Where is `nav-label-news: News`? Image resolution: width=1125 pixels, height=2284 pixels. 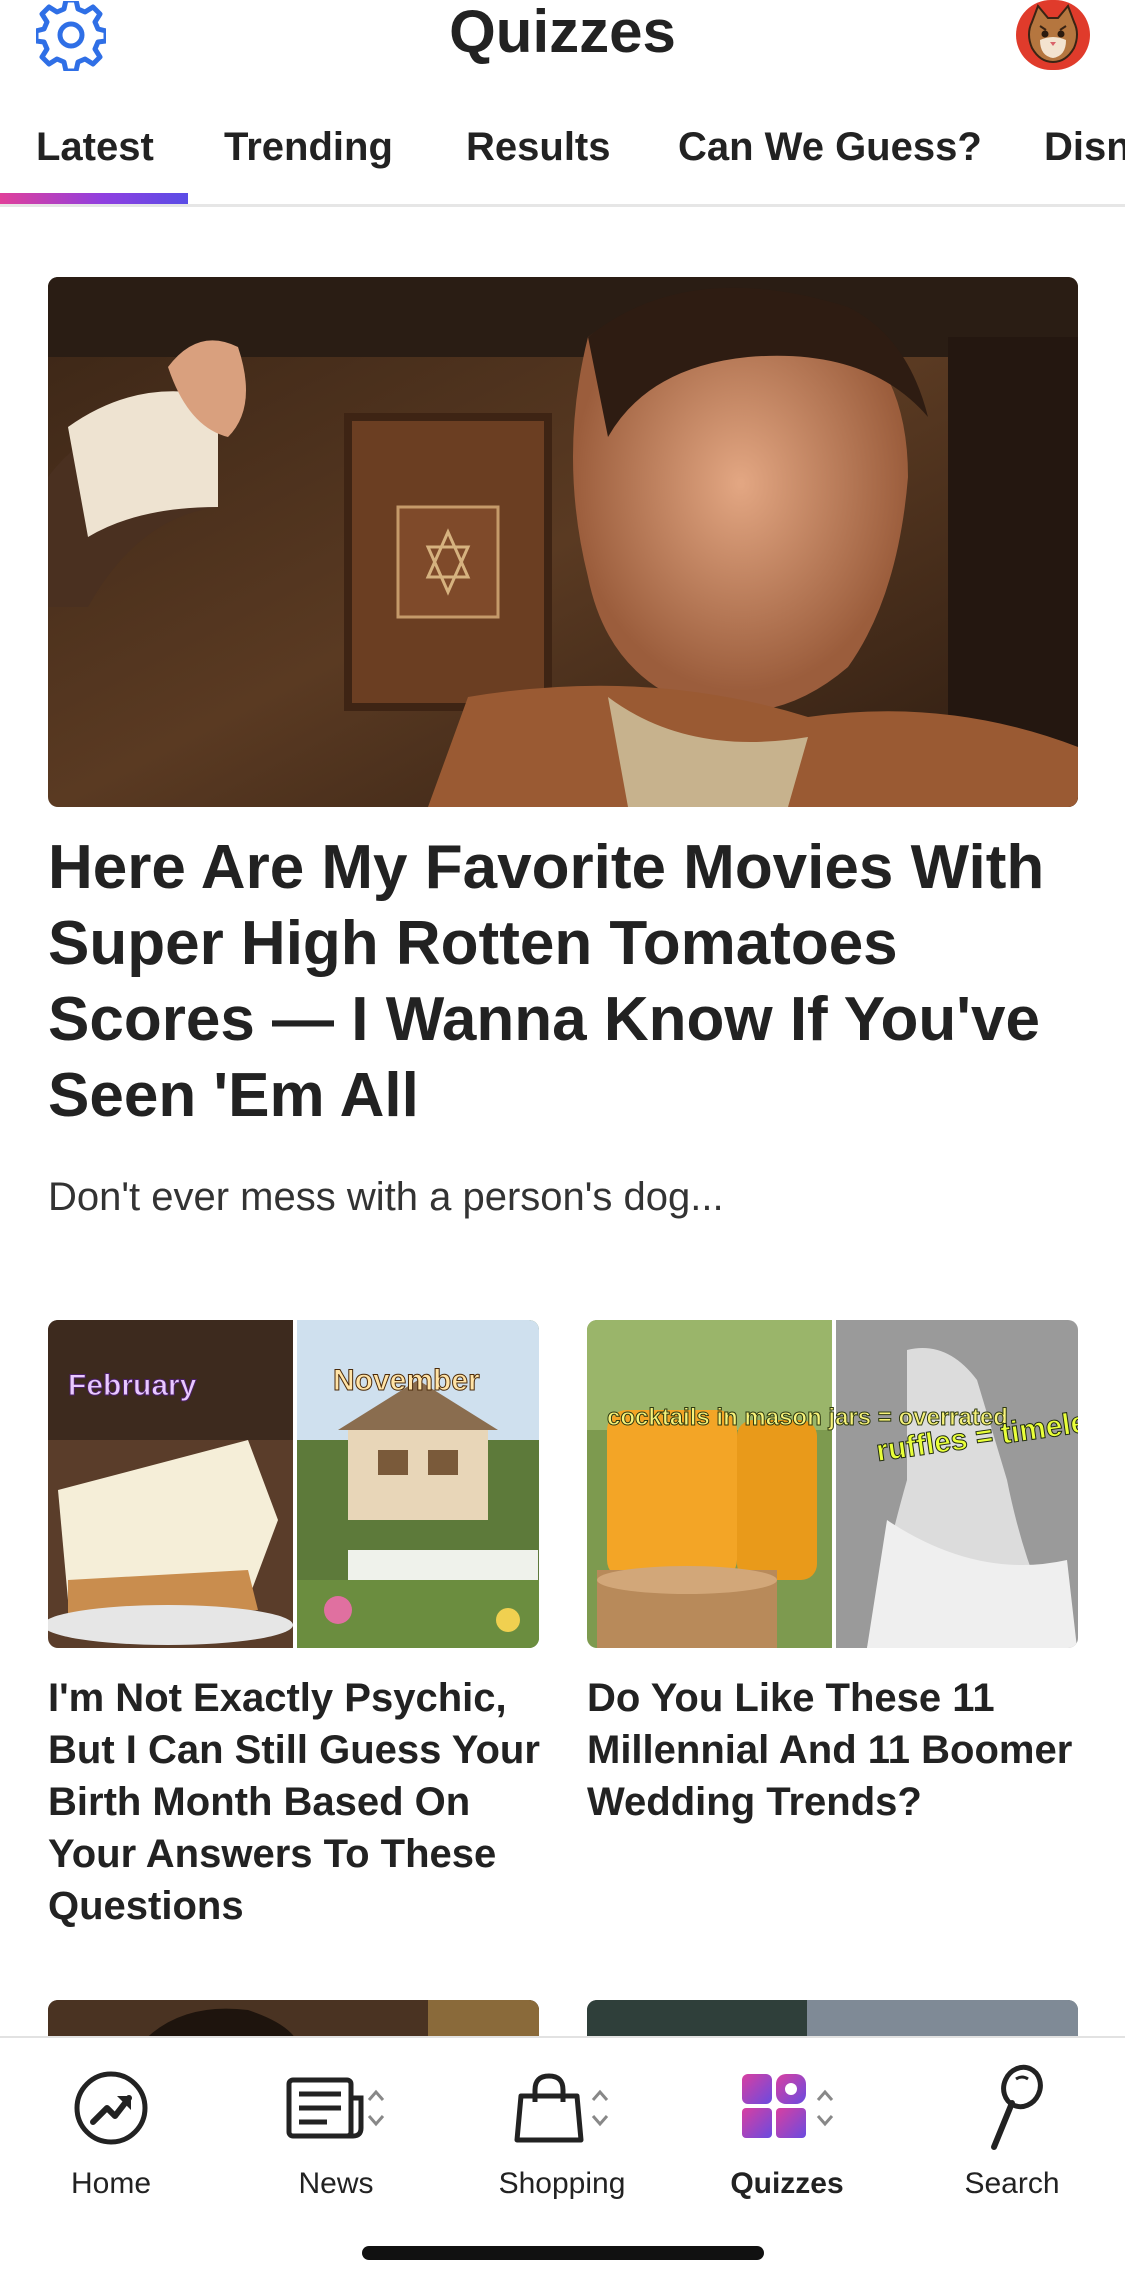
nav-label-news: News is located at coordinates (336, 2183).